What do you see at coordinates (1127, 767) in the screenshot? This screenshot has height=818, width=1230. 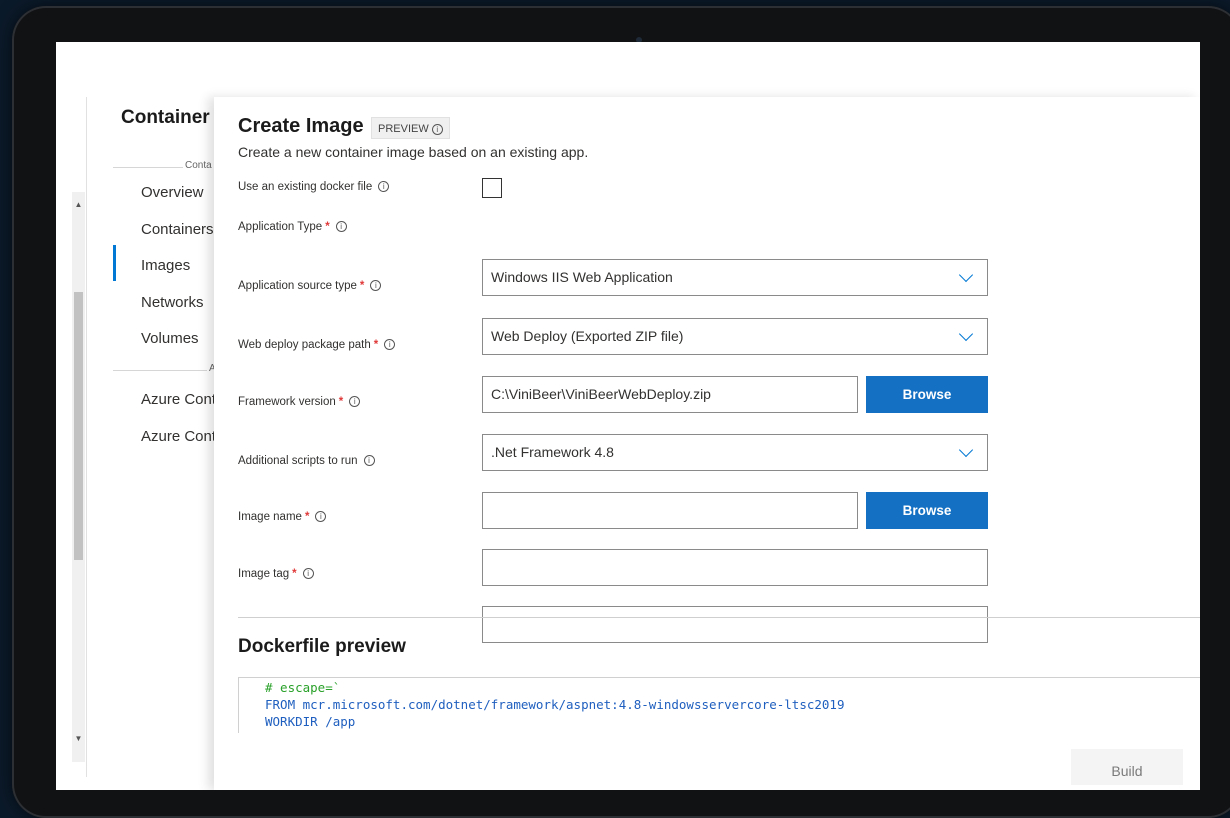 I see `build-button: Build` at bounding box center [1127, 767].